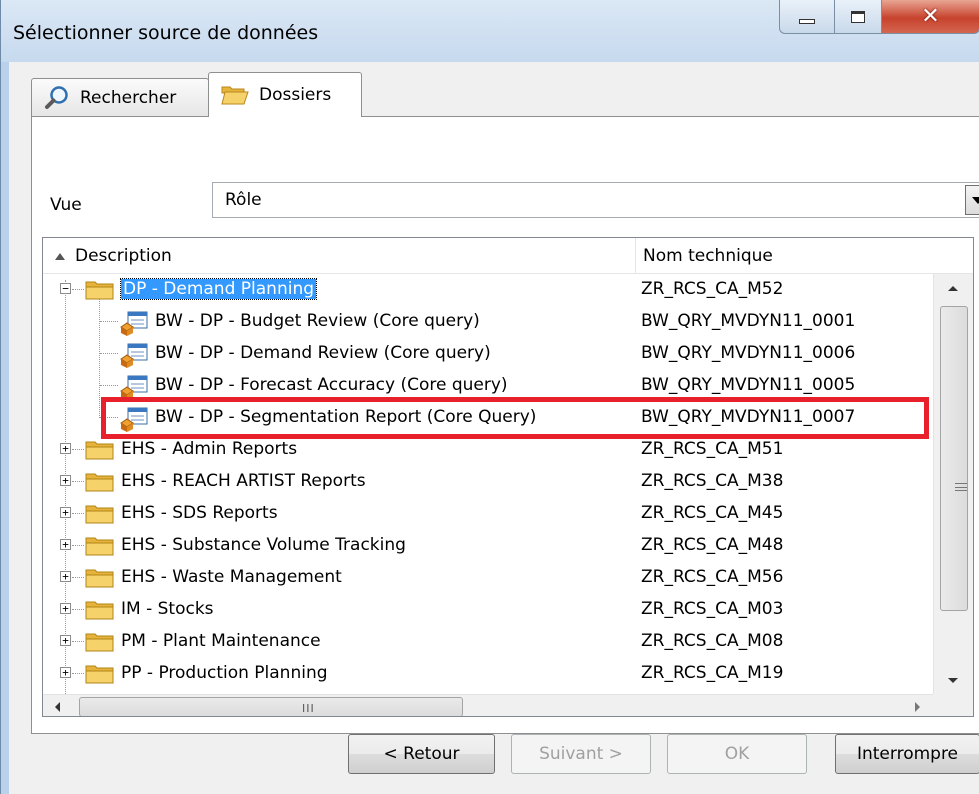 This screenshot has width=979, height=794. What do you see at coordinates (134, 323) in the screenshot?
I see `query-icon` at bounding box center [134, 323].